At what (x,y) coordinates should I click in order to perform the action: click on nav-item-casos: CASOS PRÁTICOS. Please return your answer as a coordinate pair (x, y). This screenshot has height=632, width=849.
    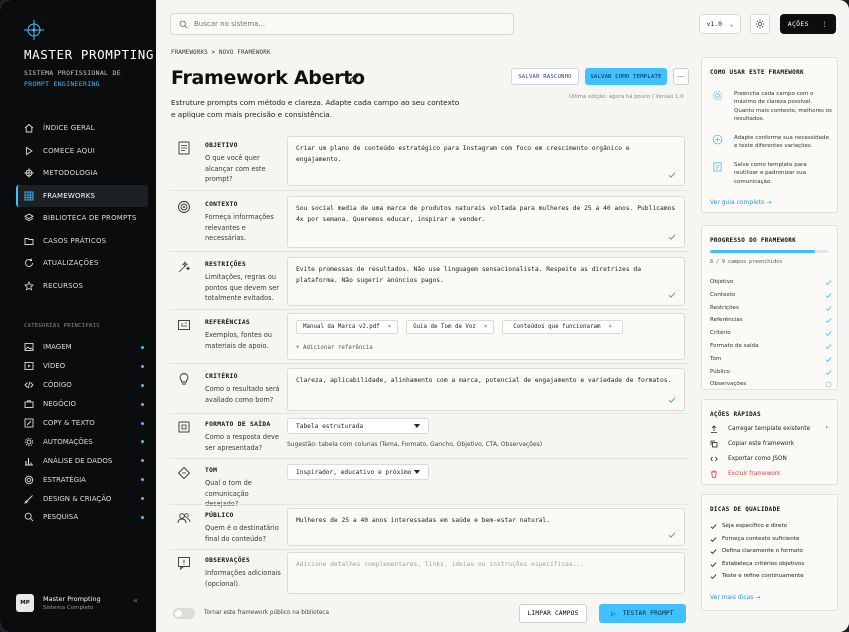
    Looking at the image, I should click on (82, 241).